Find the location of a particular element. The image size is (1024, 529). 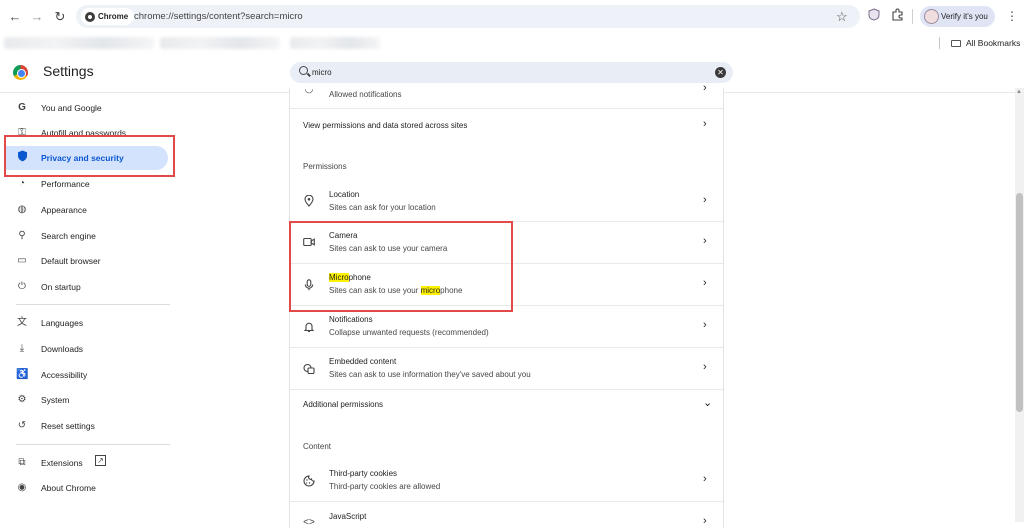

sidebar-item-performance: ◔ Performance is located at coordinates (85, 184).